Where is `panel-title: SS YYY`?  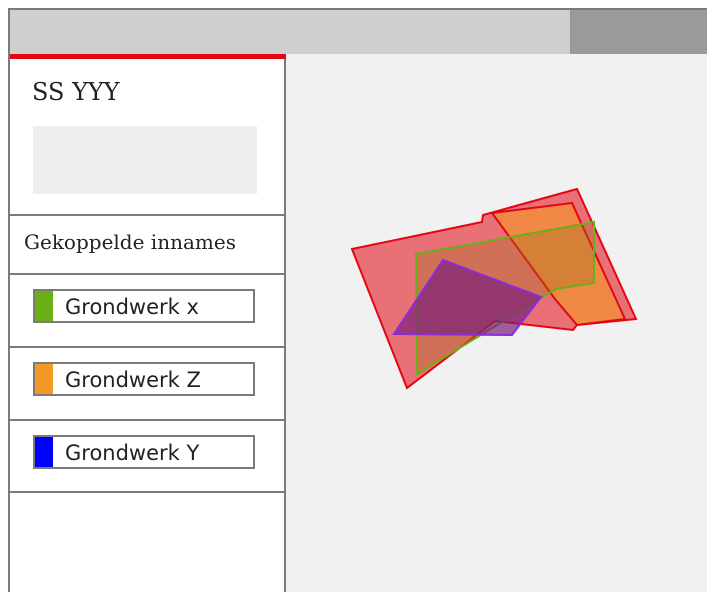 panel-title: SS YYY is located at coordinates (76, 92).